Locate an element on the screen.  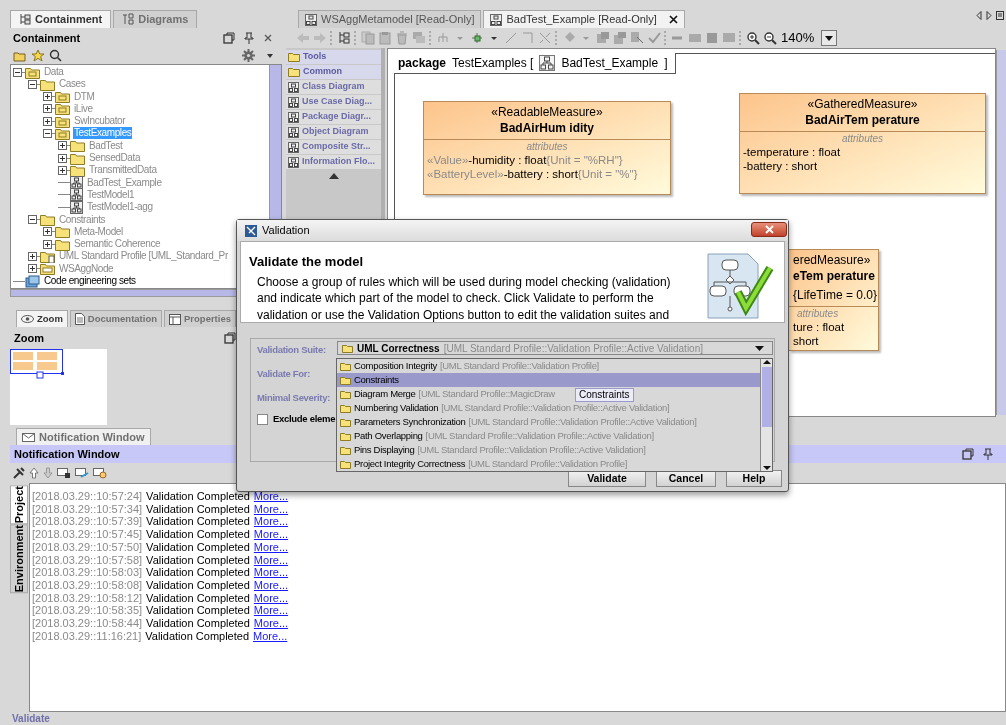
dialog-description: Choose a group of rules which will be used during model checking (validation) and indicate which part of the model to check. Click Validate to perform the validation or use the Validation Options button to edit the validation suites and is located at coordinates (464, 298).